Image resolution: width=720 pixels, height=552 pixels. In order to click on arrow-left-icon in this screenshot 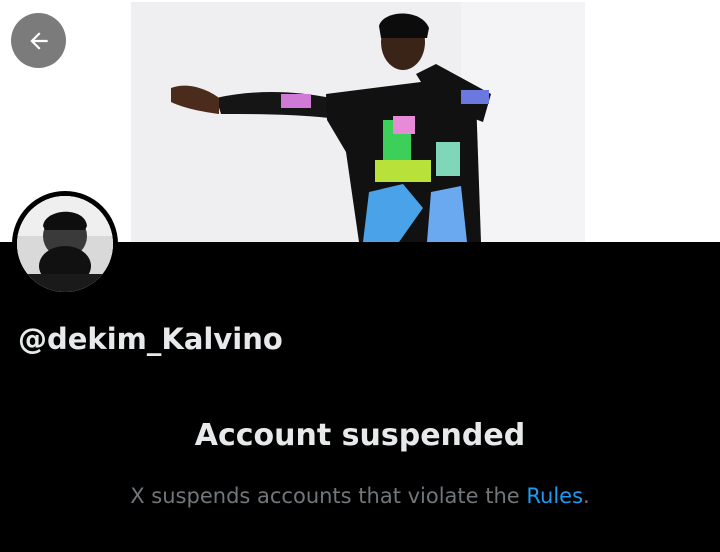, I will do `click(38, 40)`.